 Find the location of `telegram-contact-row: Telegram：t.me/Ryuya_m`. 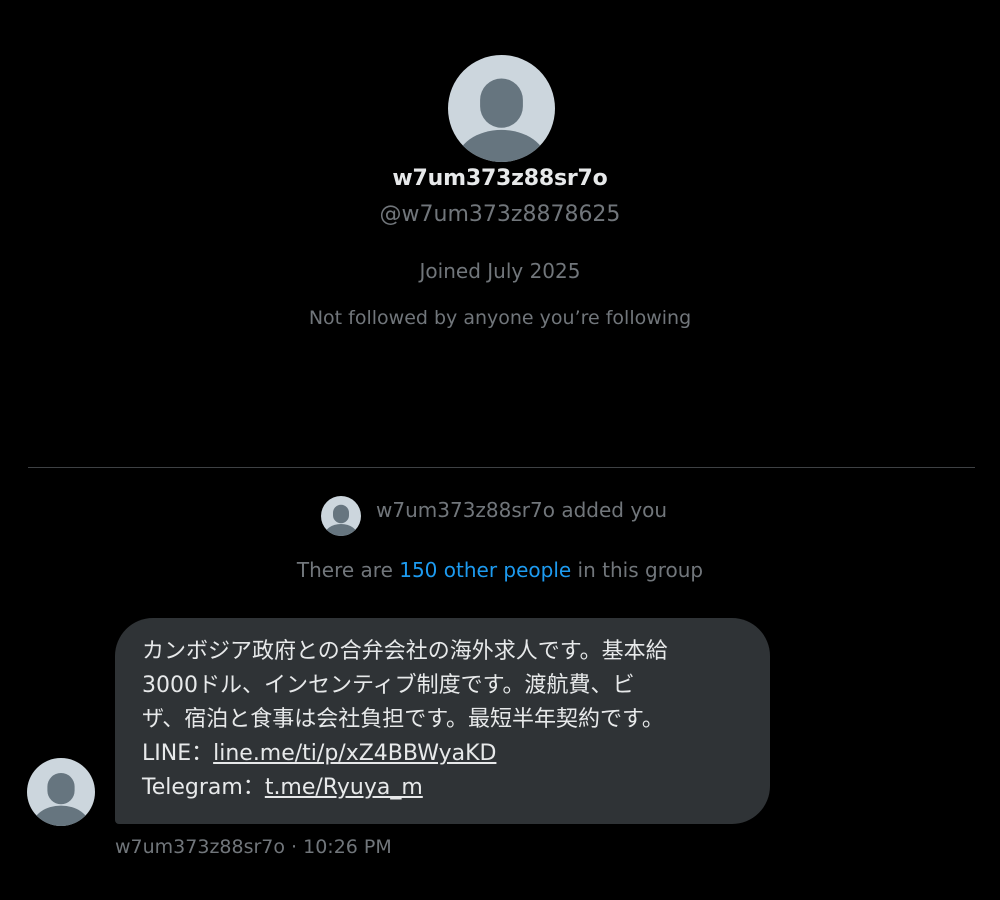

telegram-contact-row: Telegram：t.me/Ryuya_m is located at coordinates (444, 788).